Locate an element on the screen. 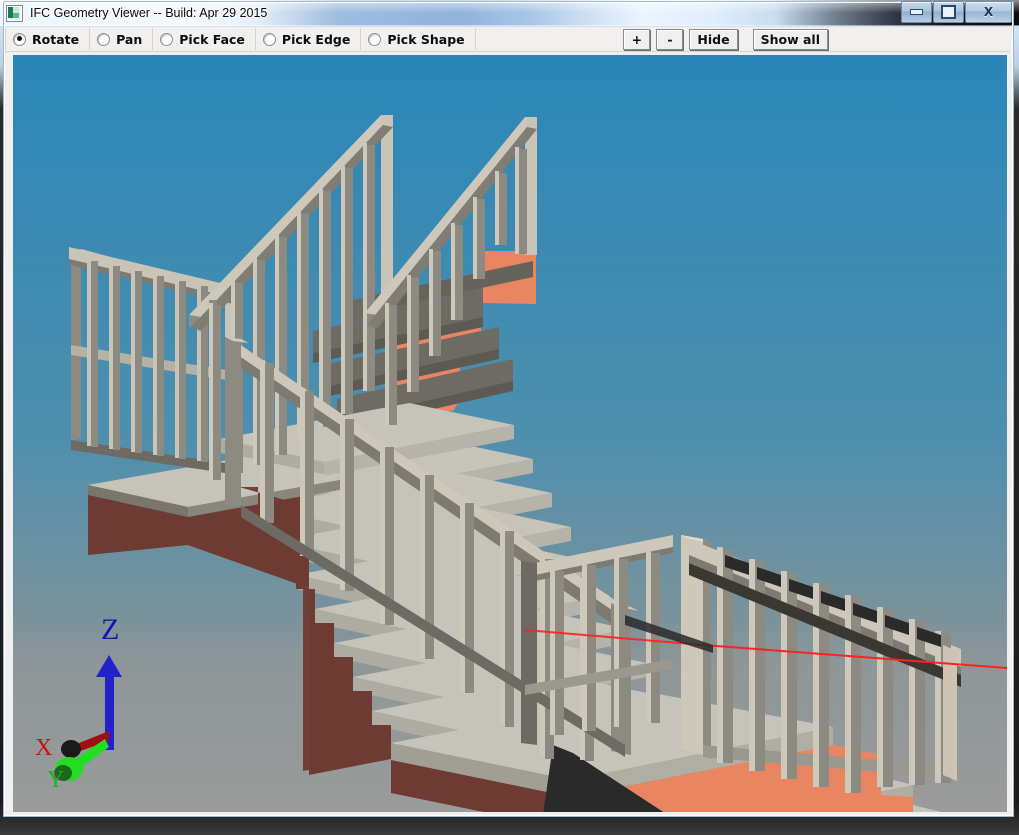 This screenshot has width=1019, height=835. hide-button: Hide is located at coordinates (713, 39).